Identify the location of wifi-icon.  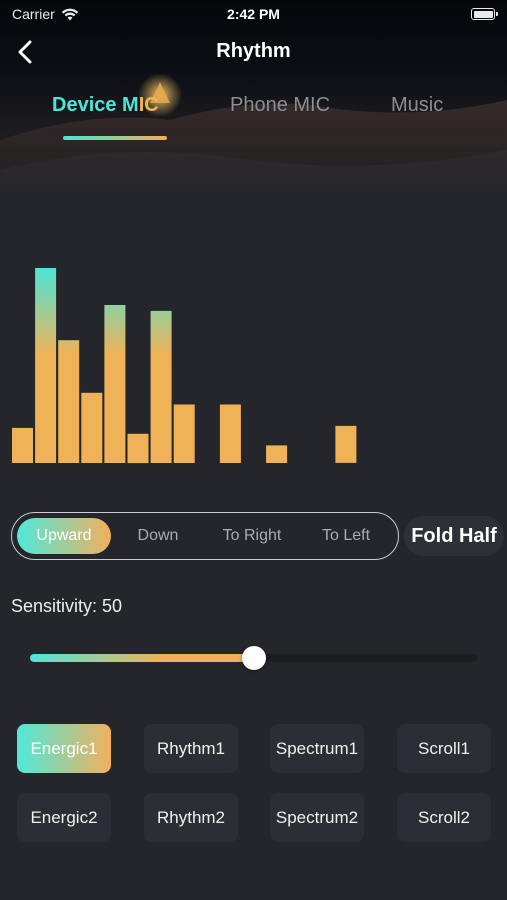
(69, 14).